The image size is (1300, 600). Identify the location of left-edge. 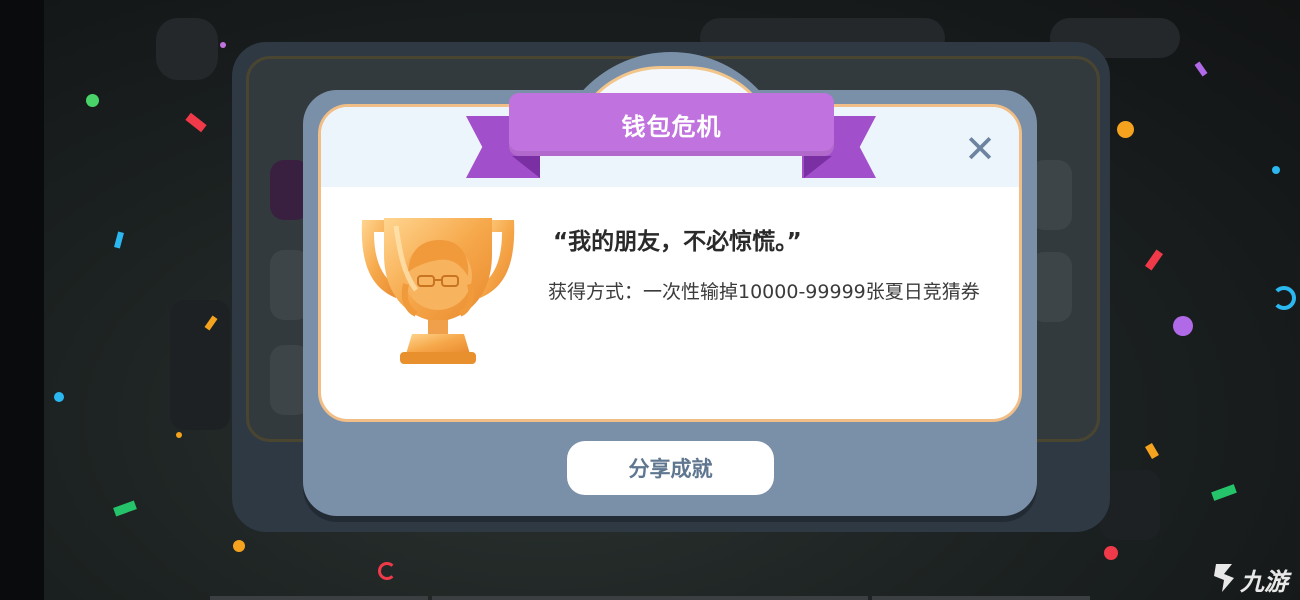
(22, 300).